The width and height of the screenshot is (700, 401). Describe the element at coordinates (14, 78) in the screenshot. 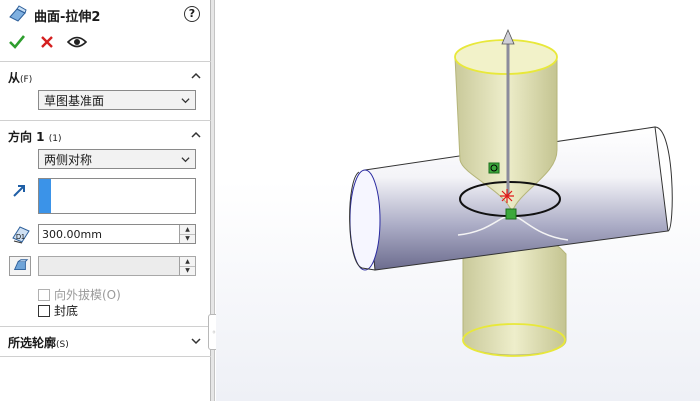

I see `from-section-title: 从` at that location.